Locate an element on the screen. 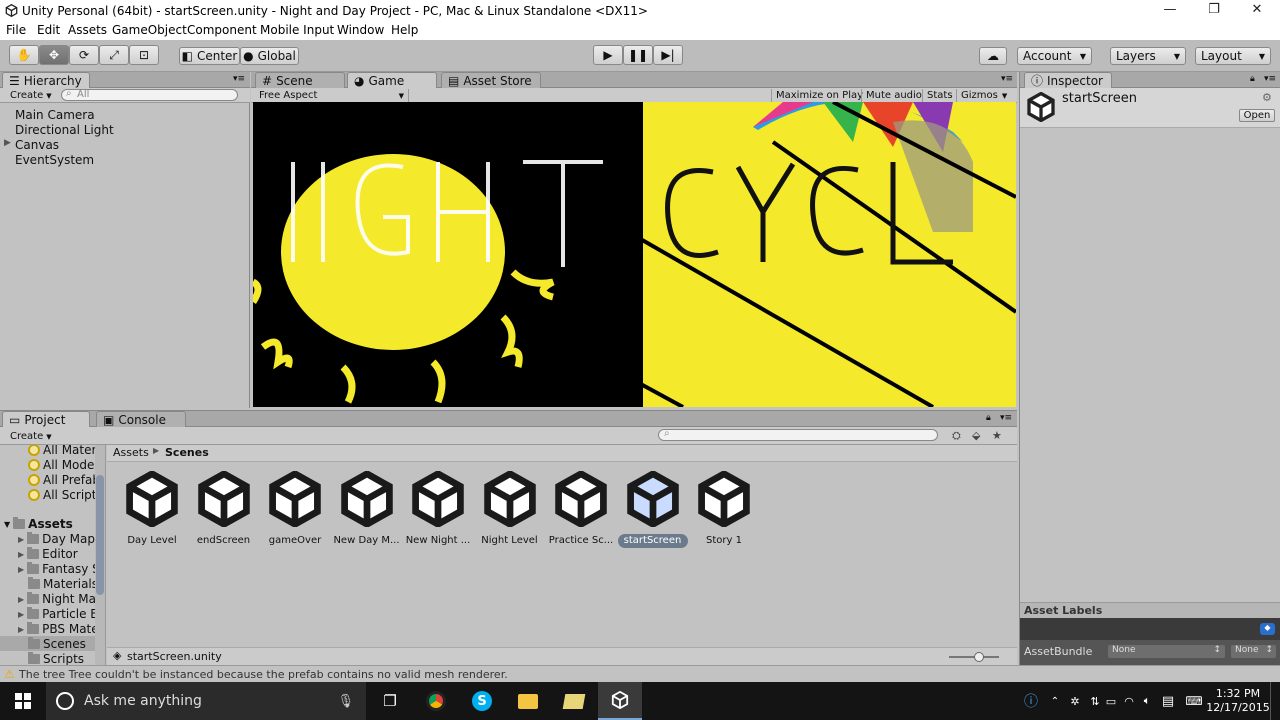 This screenshot has width=1280, height=720. asset-tile: Story 1 is located at coordinates (724, 508).